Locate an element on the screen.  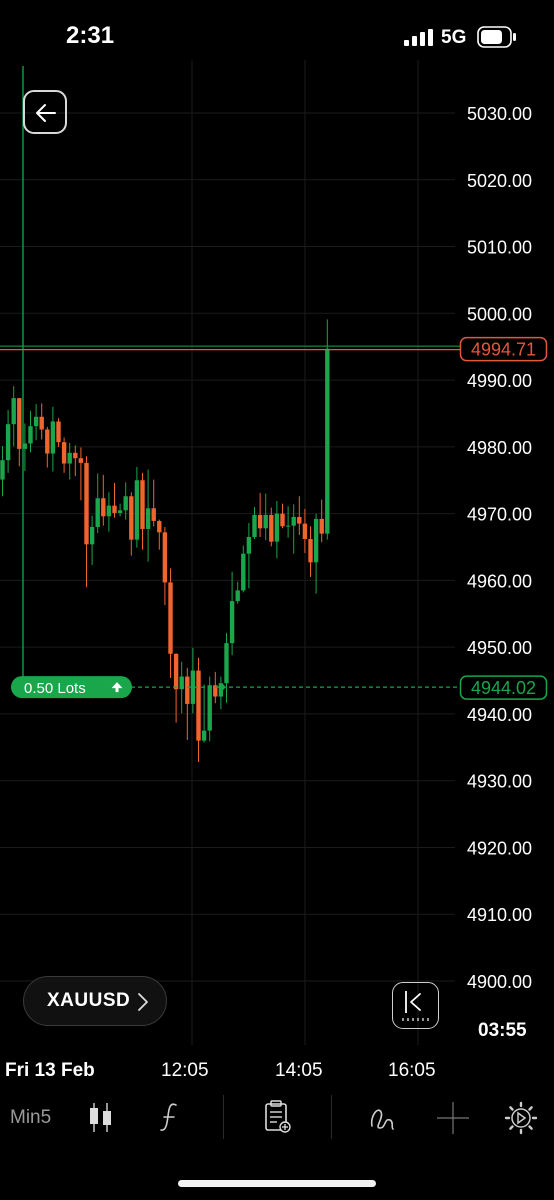
y-axis-tick-label: 4930.00 is located at coordinates (499, 782).